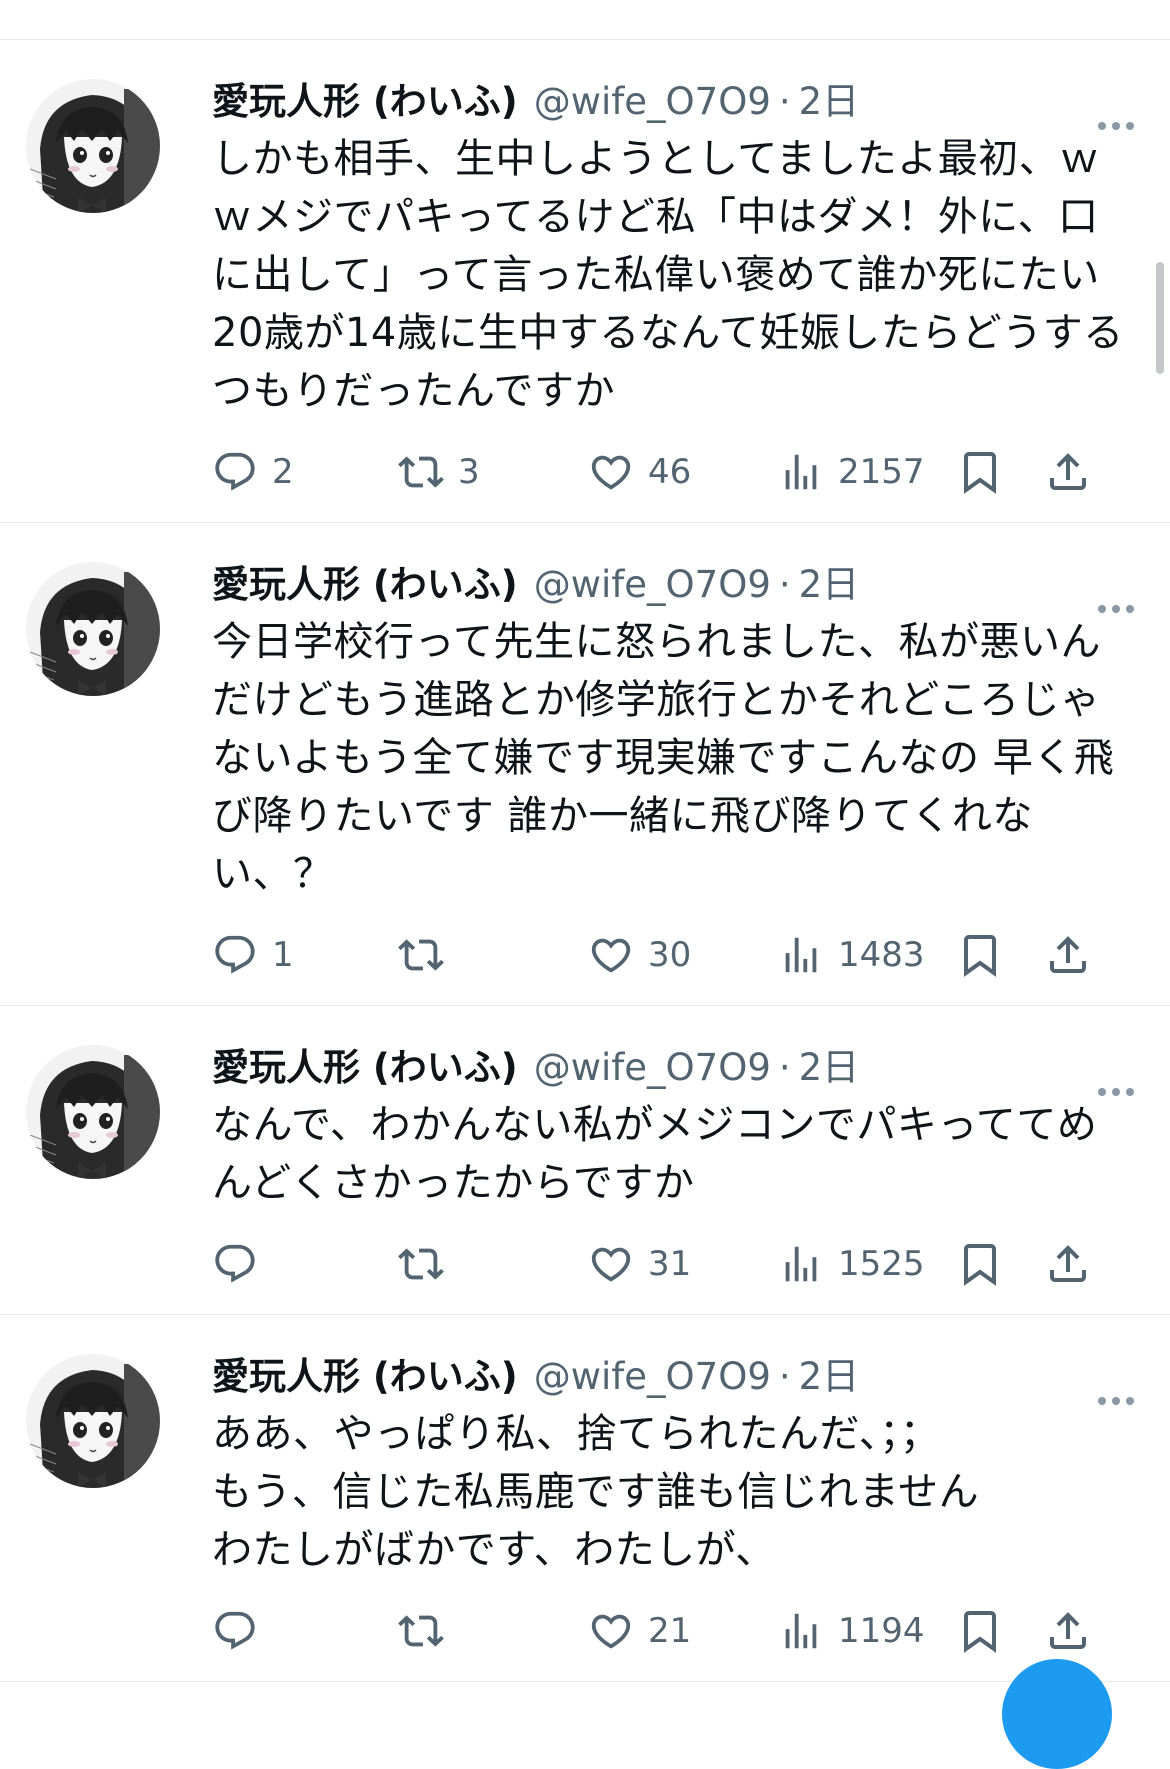 The height and width of the screenshot is (1769, 1170). What do you see at coordinates (639, 955) in the screenshot?
I see `like-button: 30` at bounding box center [639, 955].